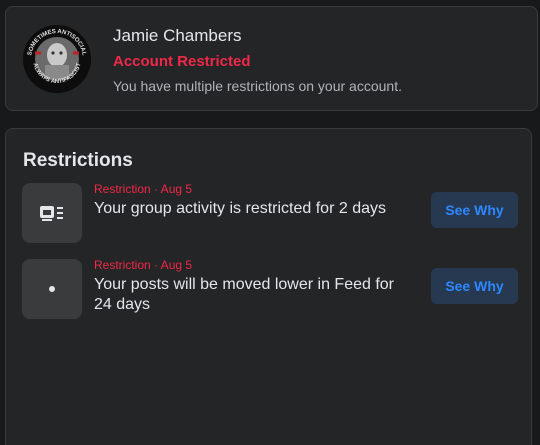  Describe the element at coordinates (78, 160) in the screenshot. I see `section-title: Restrictions` at that location.